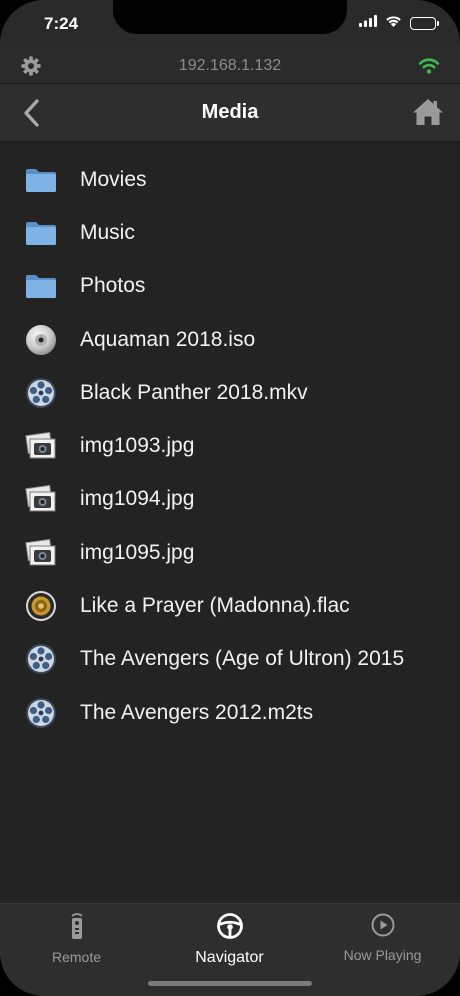 Image resolution: width=460 pixels, height=996 pixels. Describe the element at coordinates (113, 179) in the screenshot. I see `file-name: Movies` at that location.